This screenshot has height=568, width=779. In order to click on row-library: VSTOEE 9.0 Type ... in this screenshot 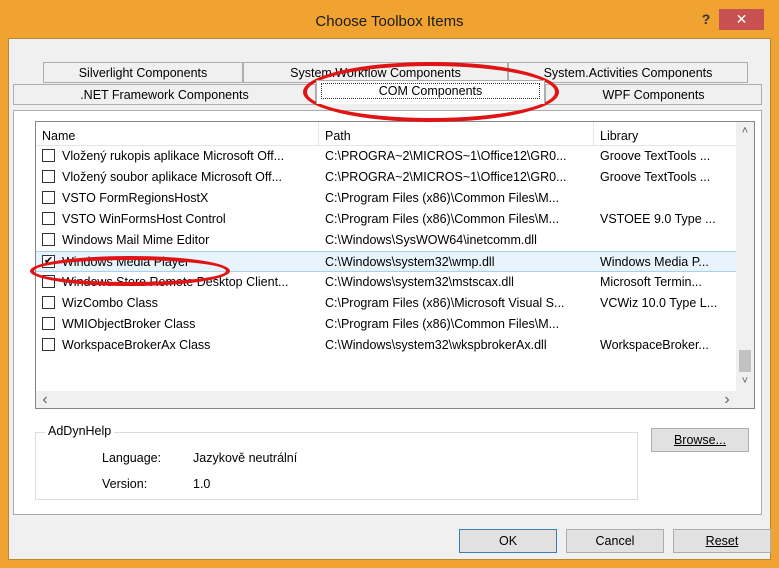, I will do `click(658, 219)`.